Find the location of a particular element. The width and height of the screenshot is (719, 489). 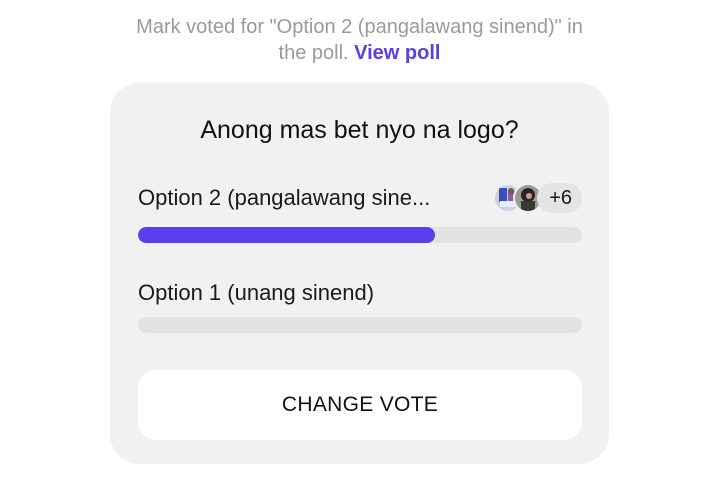

voter-avatars: +6 is located at coordinates (537, 198).